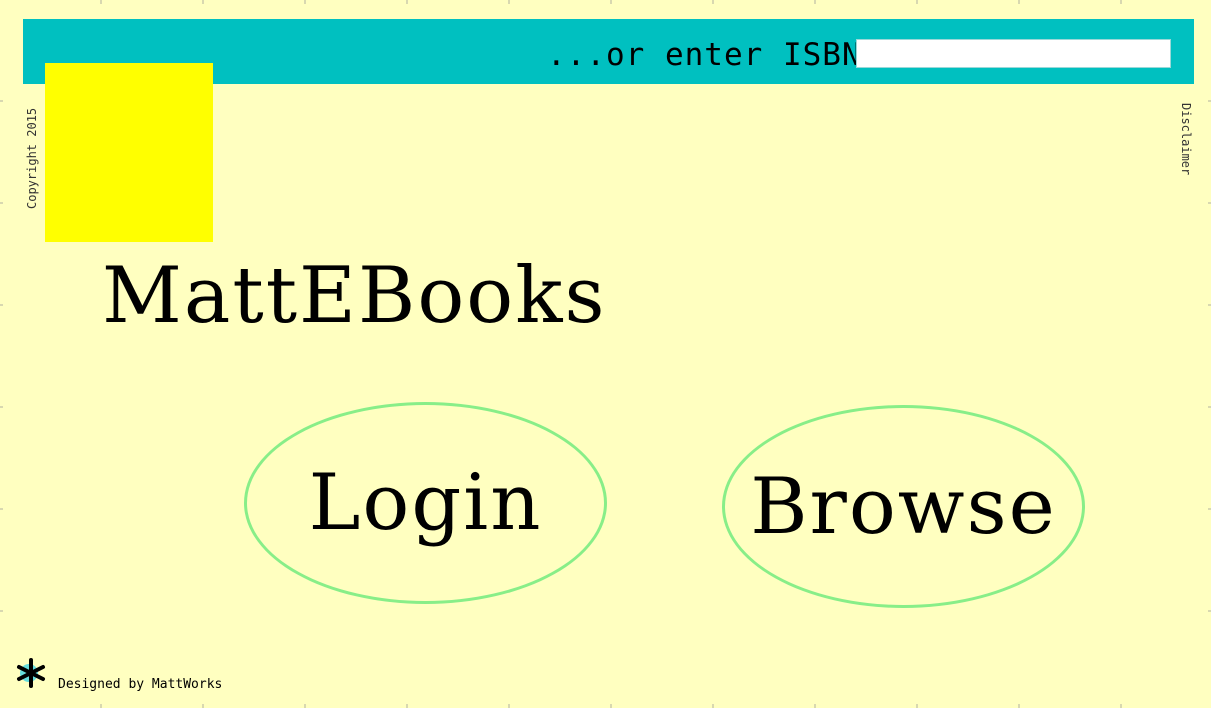 The height and width of the screenshot is (708, 1211). I want to click on logo-square, so click(129, 152).